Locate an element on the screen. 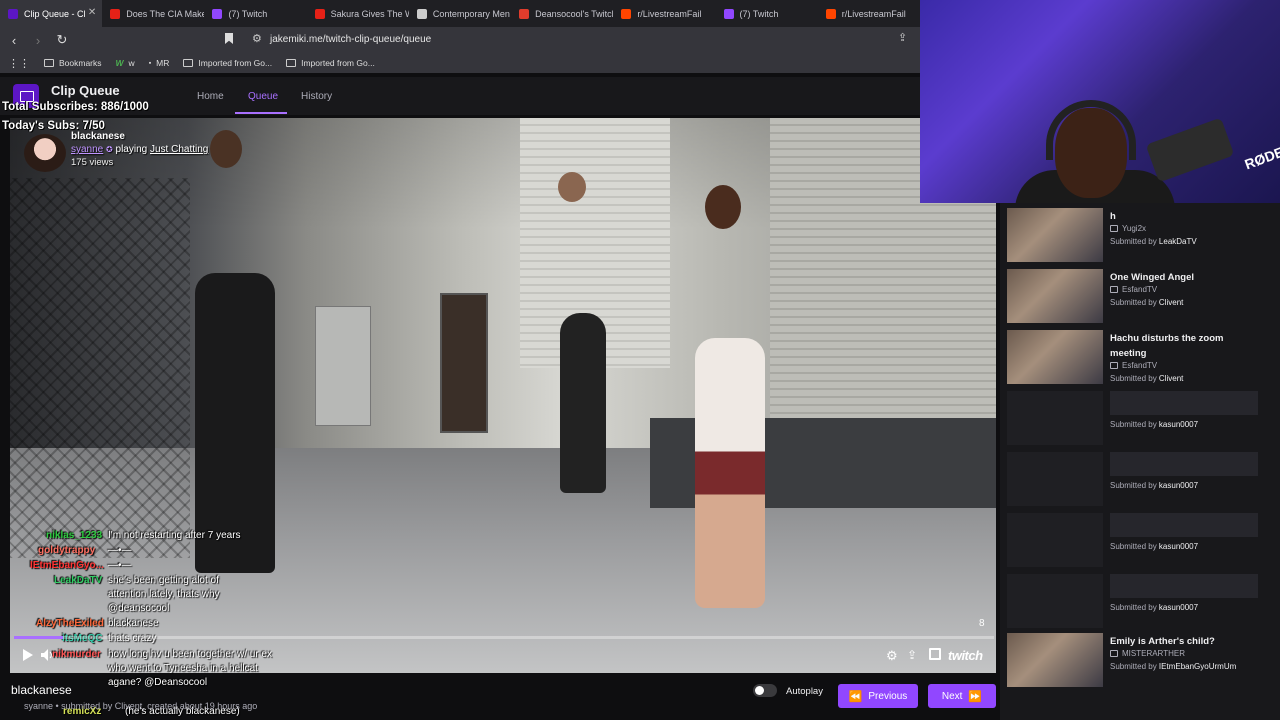 This screenshot has height=720, width=1280. share-page-icon: ⇪ is located at coordinates (902, 37).